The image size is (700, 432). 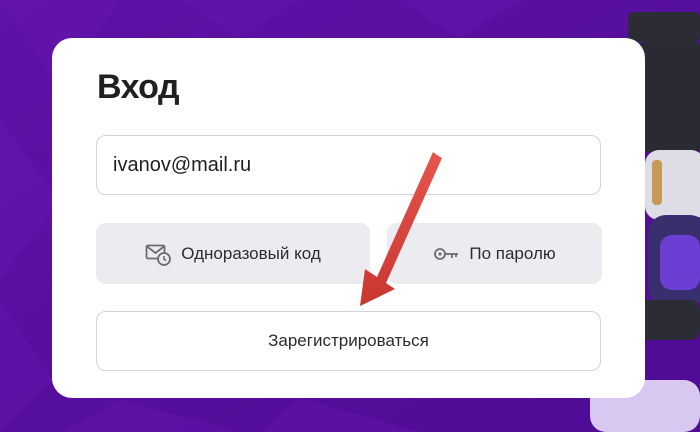 What do you see at coordinates (158, 254) in the screenshot?
I see `mail-clock-icon` at bounding box center [158, 254].